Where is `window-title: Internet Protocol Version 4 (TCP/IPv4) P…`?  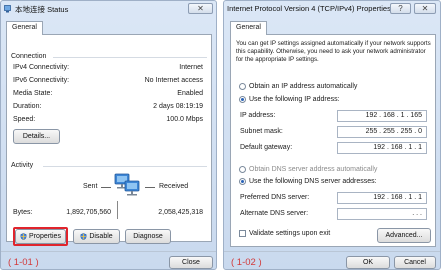 window-title: Internet Protocol Version 4 (TCP/IPv4) P… is located at coordinates (309, 8).